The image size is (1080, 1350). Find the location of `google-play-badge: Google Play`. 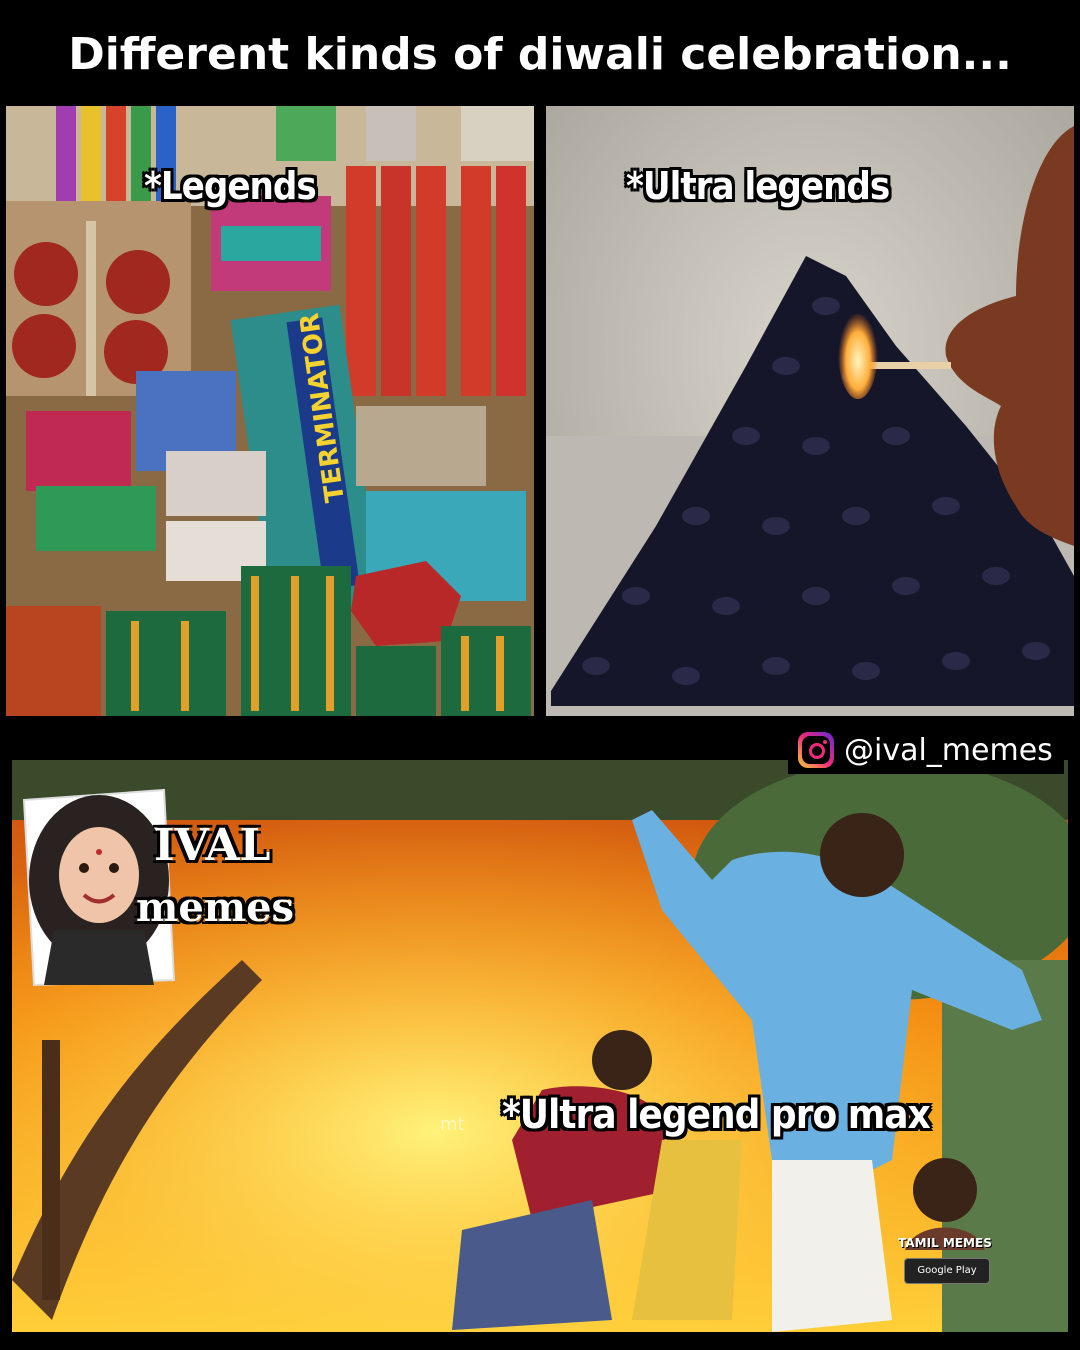

google-play-badge: Google Play is located at coordinates (947, 1271).